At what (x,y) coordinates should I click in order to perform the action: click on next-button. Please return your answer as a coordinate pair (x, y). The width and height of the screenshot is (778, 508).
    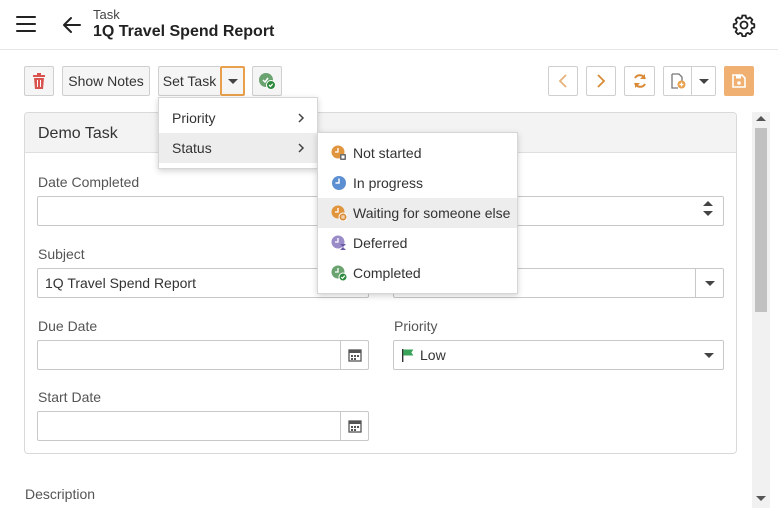
    Looking at the image, I should click on (601, 81).